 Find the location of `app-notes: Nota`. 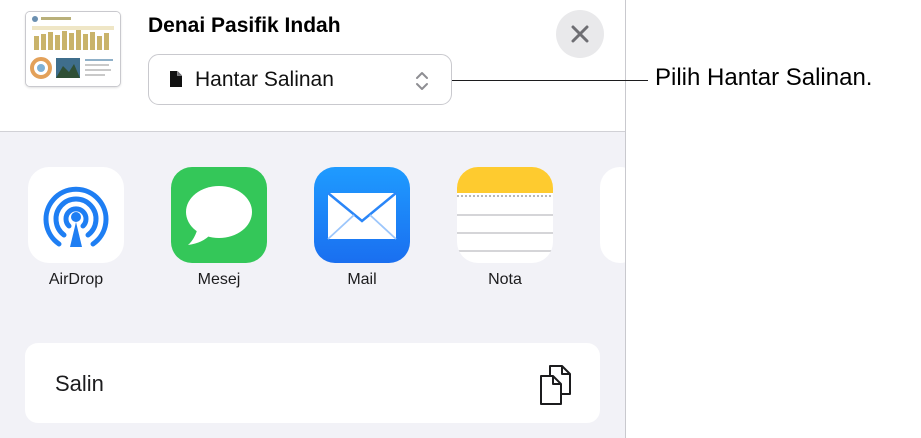

app-notes: Nota is located at coordinates (505, 230).